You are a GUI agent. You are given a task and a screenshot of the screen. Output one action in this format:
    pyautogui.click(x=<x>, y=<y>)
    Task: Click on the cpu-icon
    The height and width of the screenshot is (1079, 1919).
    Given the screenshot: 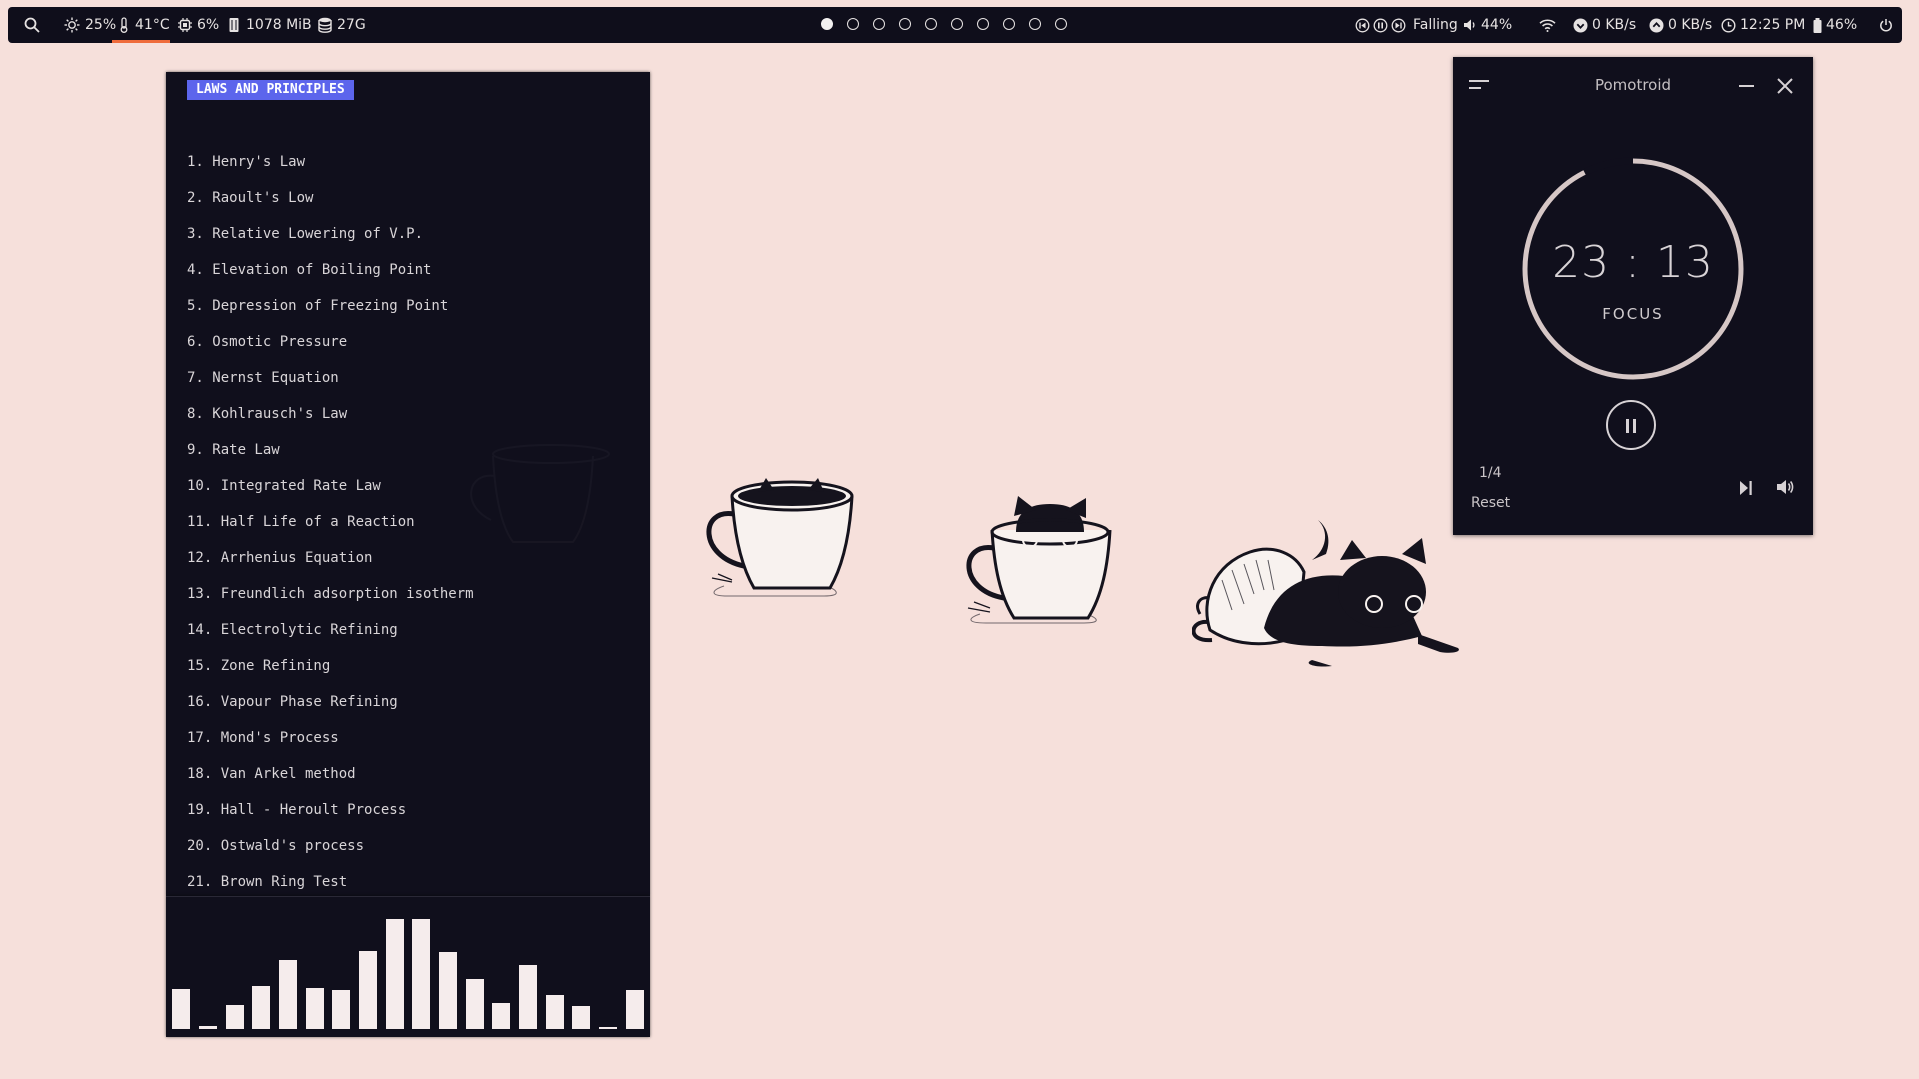 What is the action you would take?
    pyautogui.click(x=185, y=25)
    